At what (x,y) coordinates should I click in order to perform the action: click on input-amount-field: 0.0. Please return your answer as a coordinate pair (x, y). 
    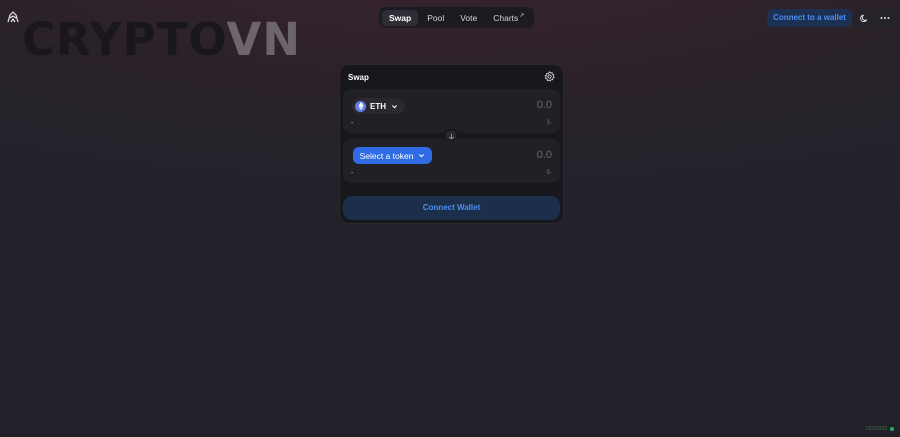
    Looking at the image, I should click on (544, 105).